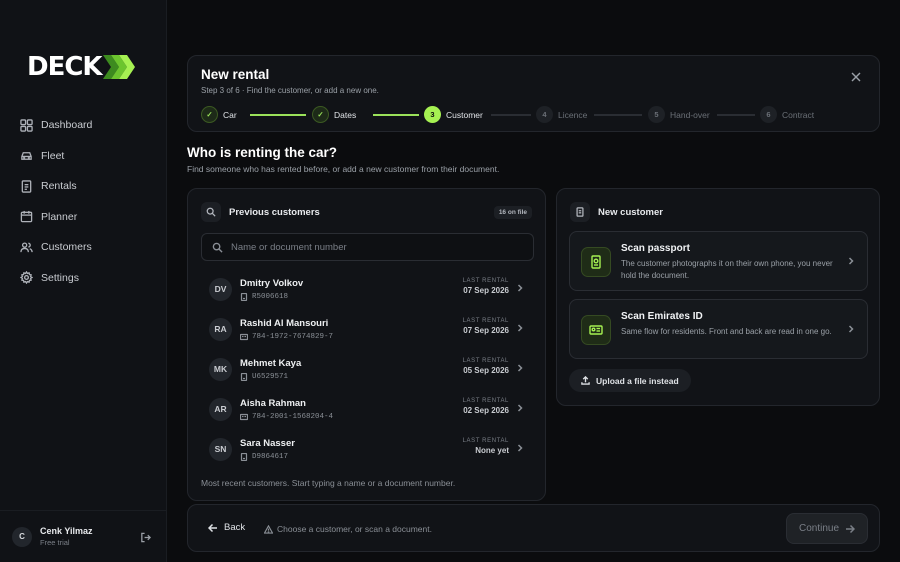 The width and height of the screenshot is (900, 562). I want to click on sidebar-item-settings: Settings, so click(83, 278).